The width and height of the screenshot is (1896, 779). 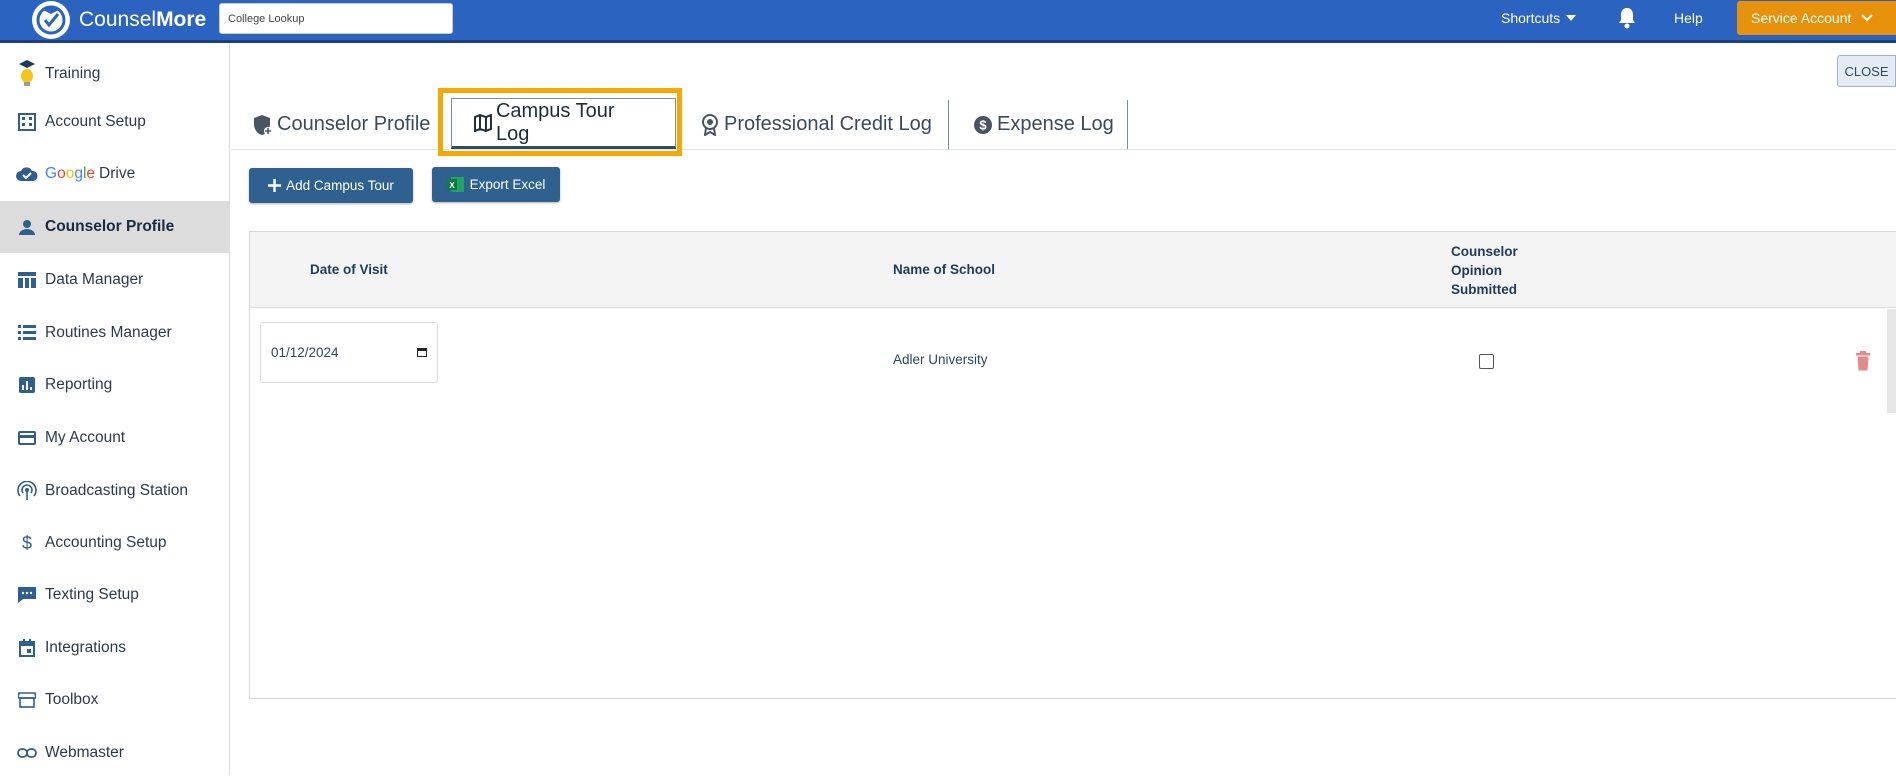 I want to click on row-scrollbar, so click(x=1891, y=361).